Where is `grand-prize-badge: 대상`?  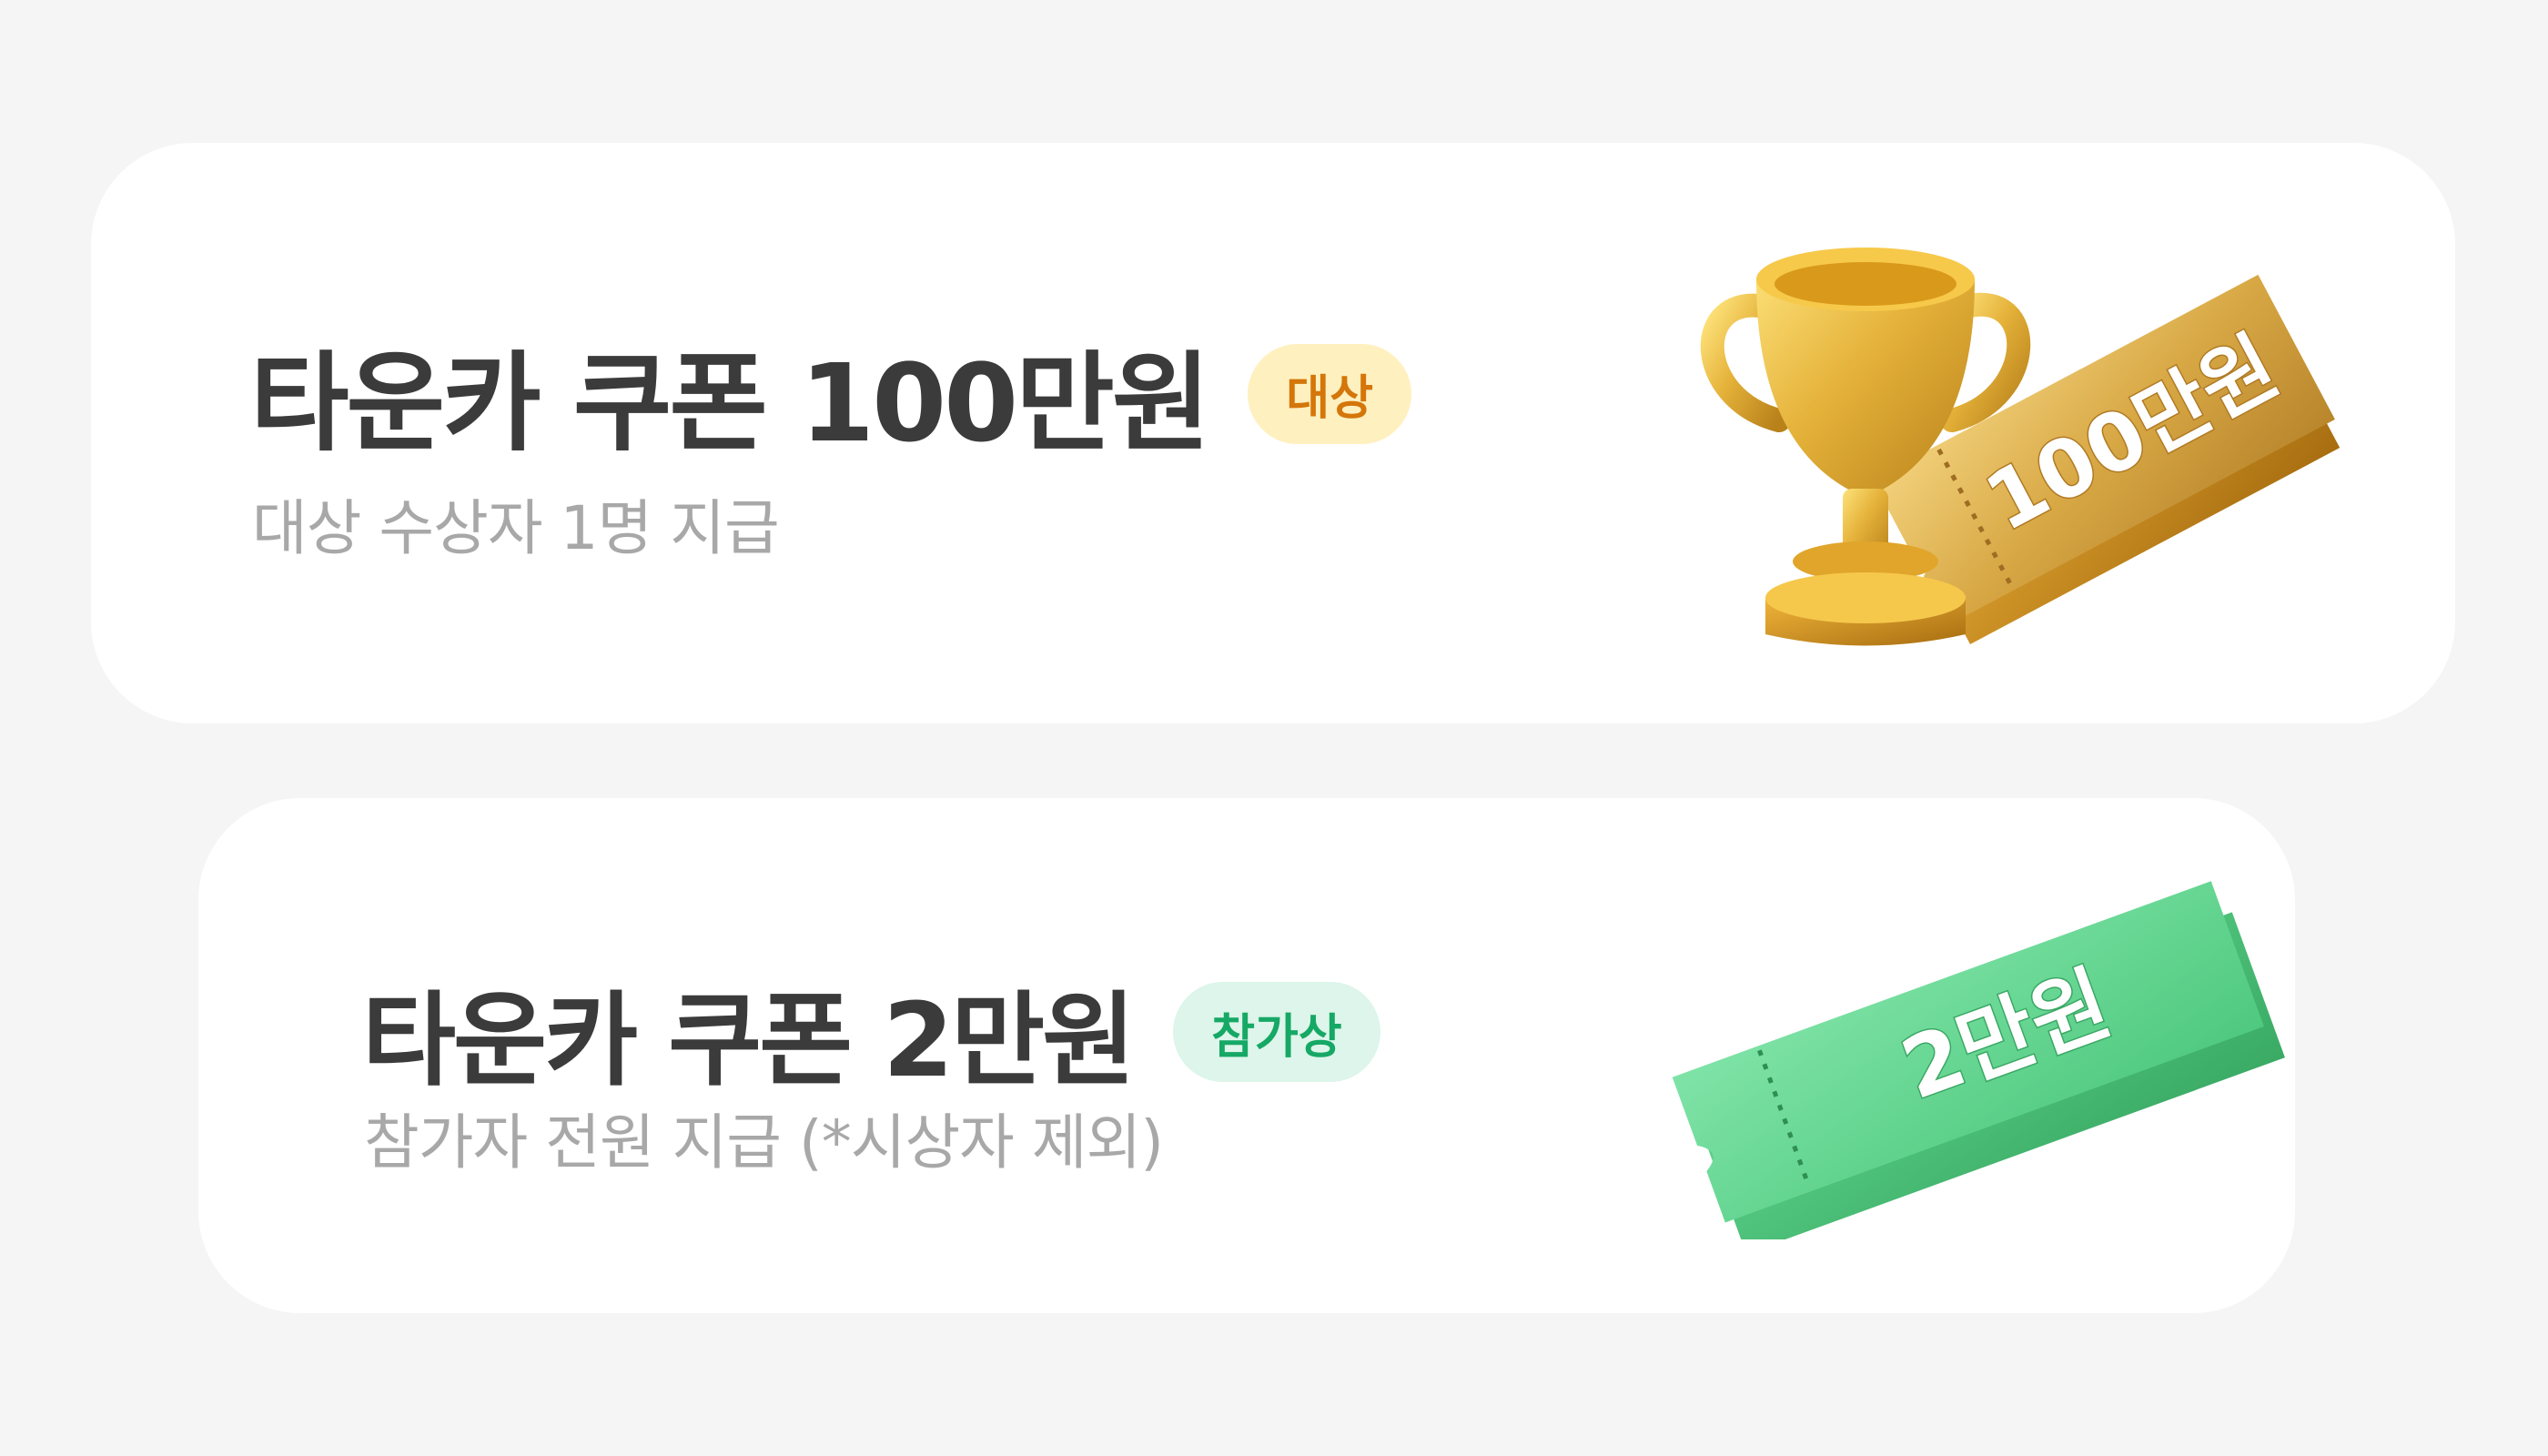
grand-prize-badge: 대상 is located at coordinates (1330, 394).